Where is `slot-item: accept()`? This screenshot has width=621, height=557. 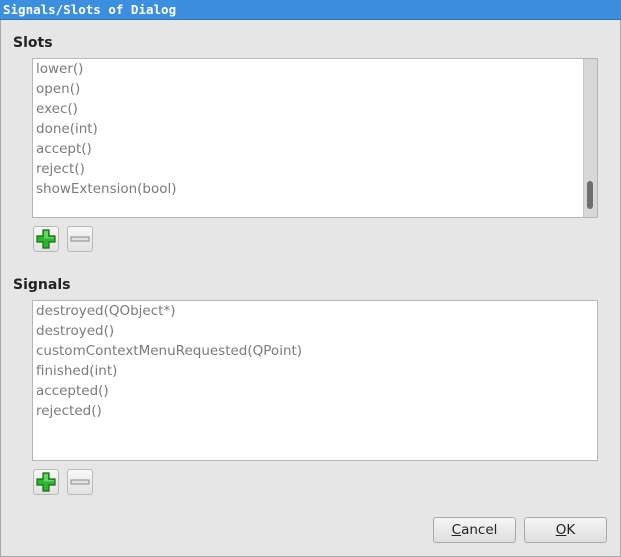 slot-item: accept() is located at coordinates (64, 149).